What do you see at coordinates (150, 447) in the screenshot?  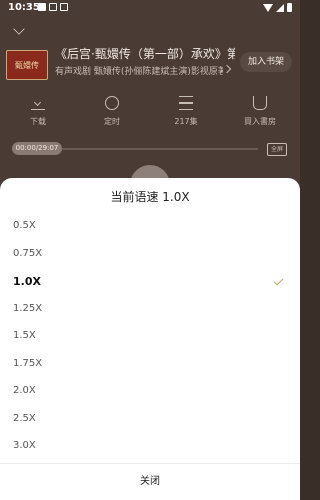 I see `speed-option: 3.0X` at bounding box center [150, 447].